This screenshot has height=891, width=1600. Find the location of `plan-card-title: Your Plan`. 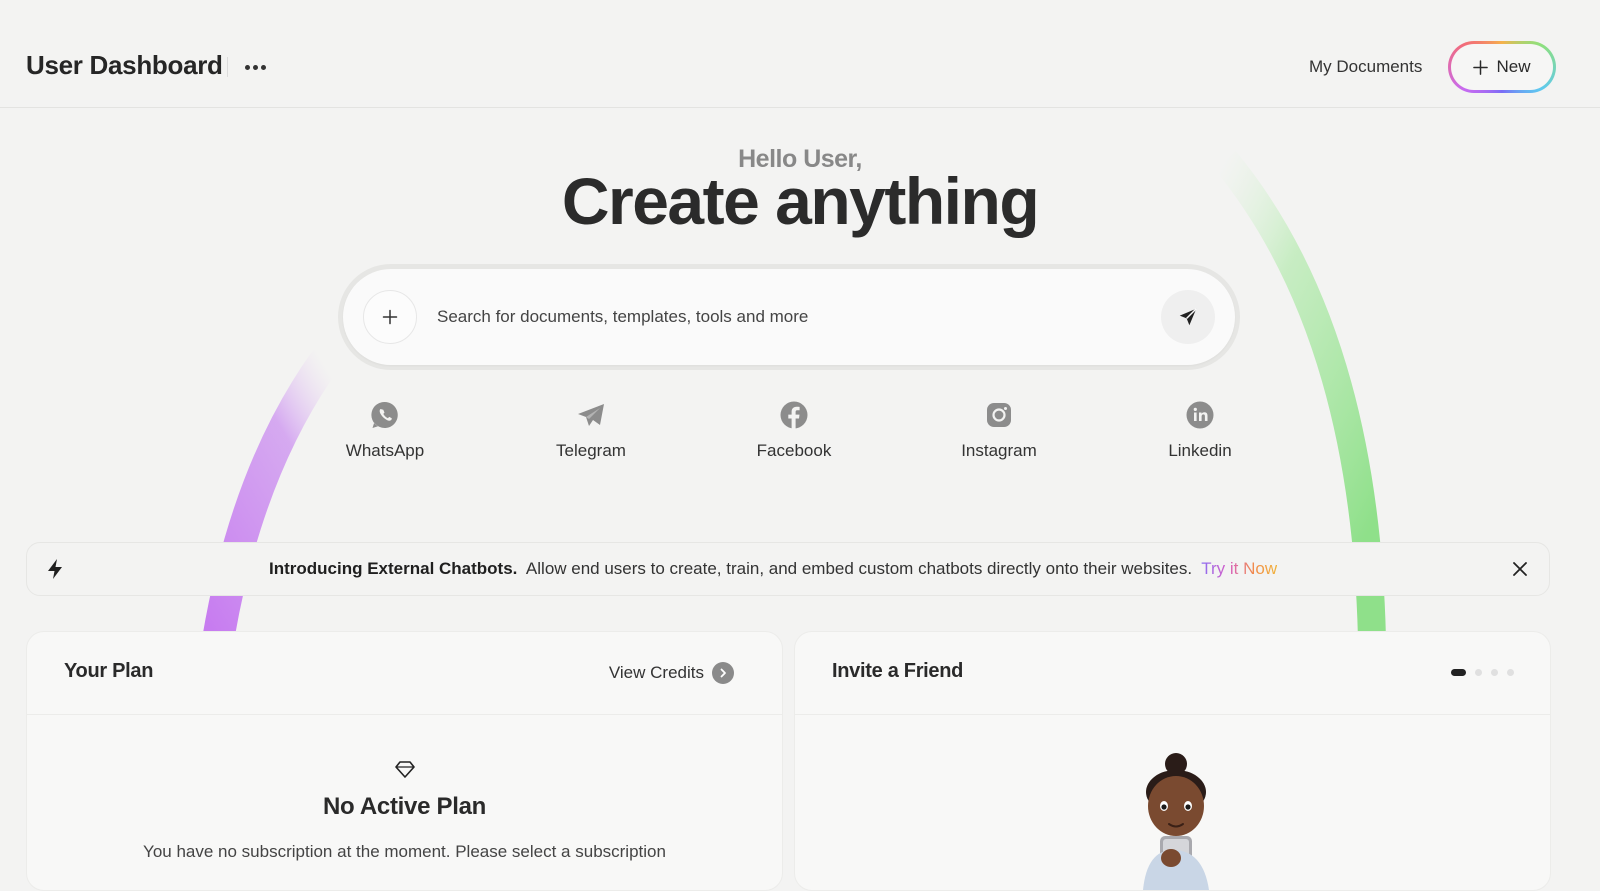

plan-card-title: Your Plan is located at coordinates (109, 671).